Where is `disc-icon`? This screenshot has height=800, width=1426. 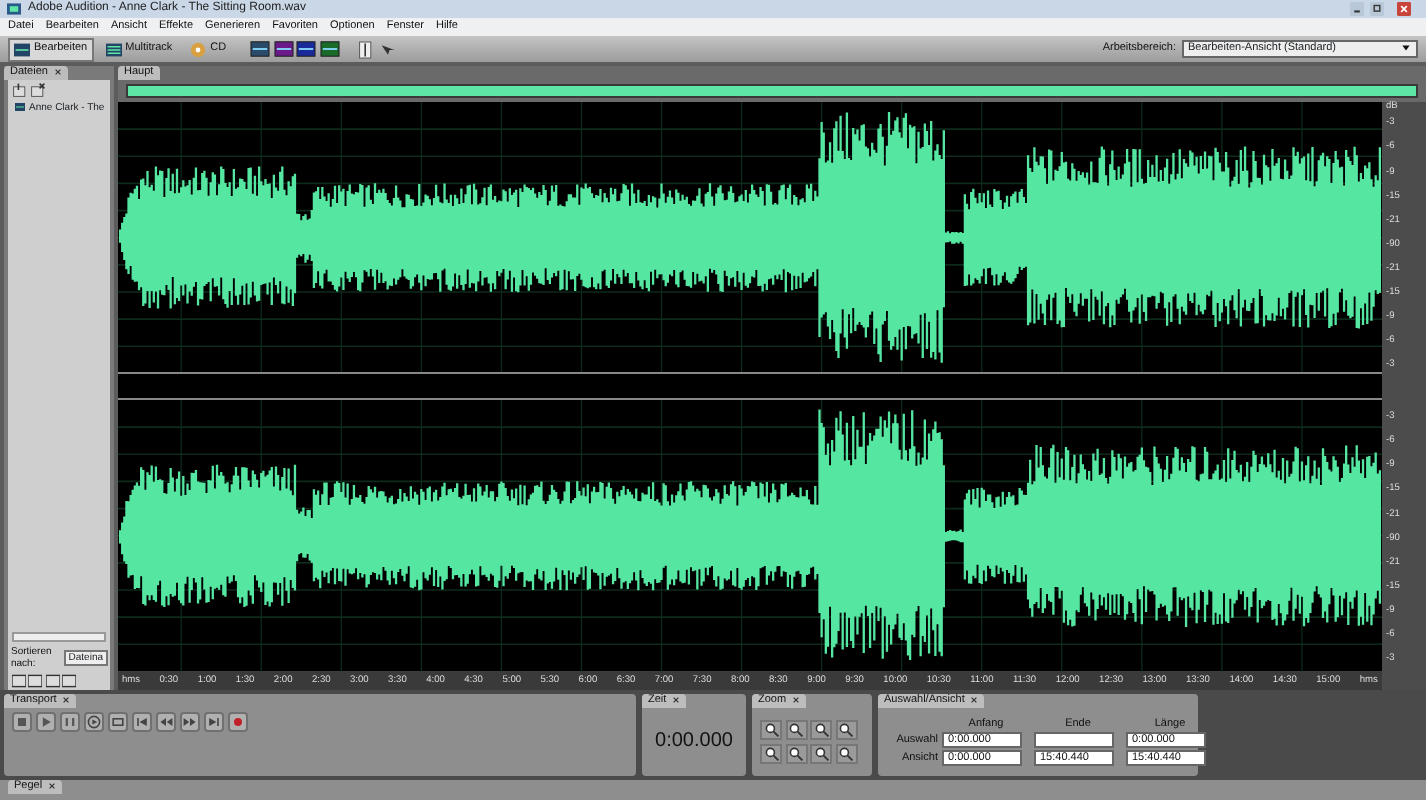
disc-icon is located at coordinates (198, 49).